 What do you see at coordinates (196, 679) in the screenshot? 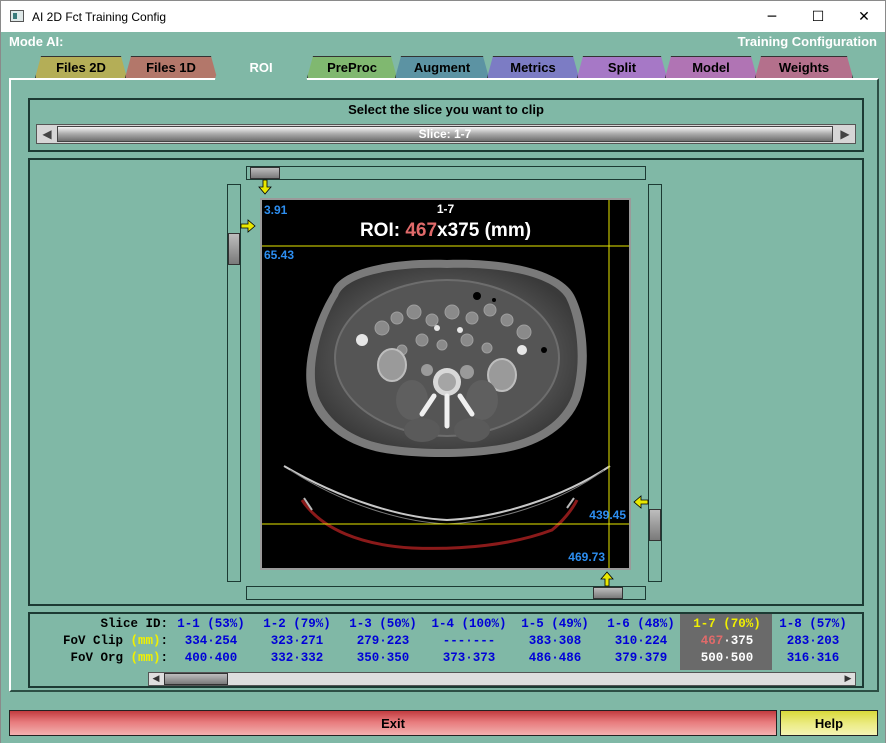
I see `hscroll-thumb` at bounding box center [196, 679].